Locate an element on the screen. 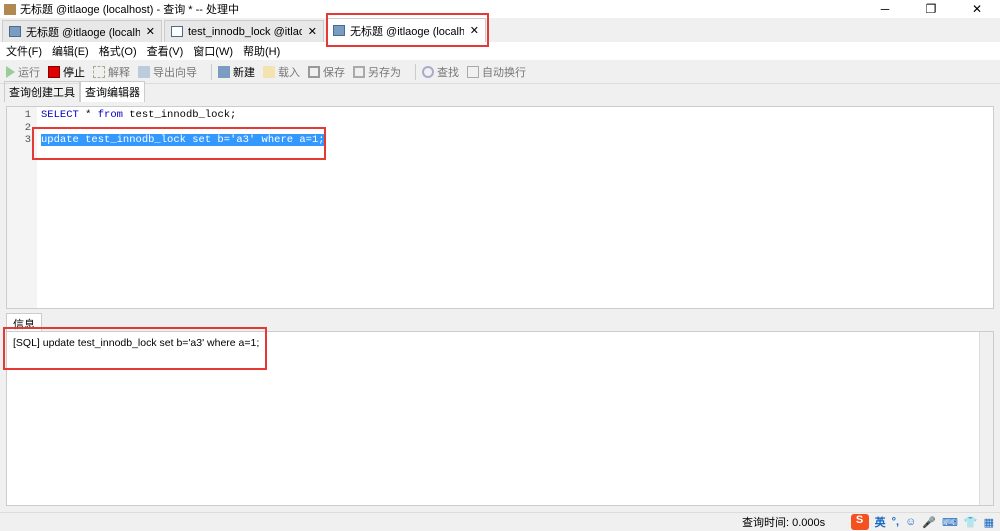  menu-file: 文件(F) is located at coordinates (24, 51).